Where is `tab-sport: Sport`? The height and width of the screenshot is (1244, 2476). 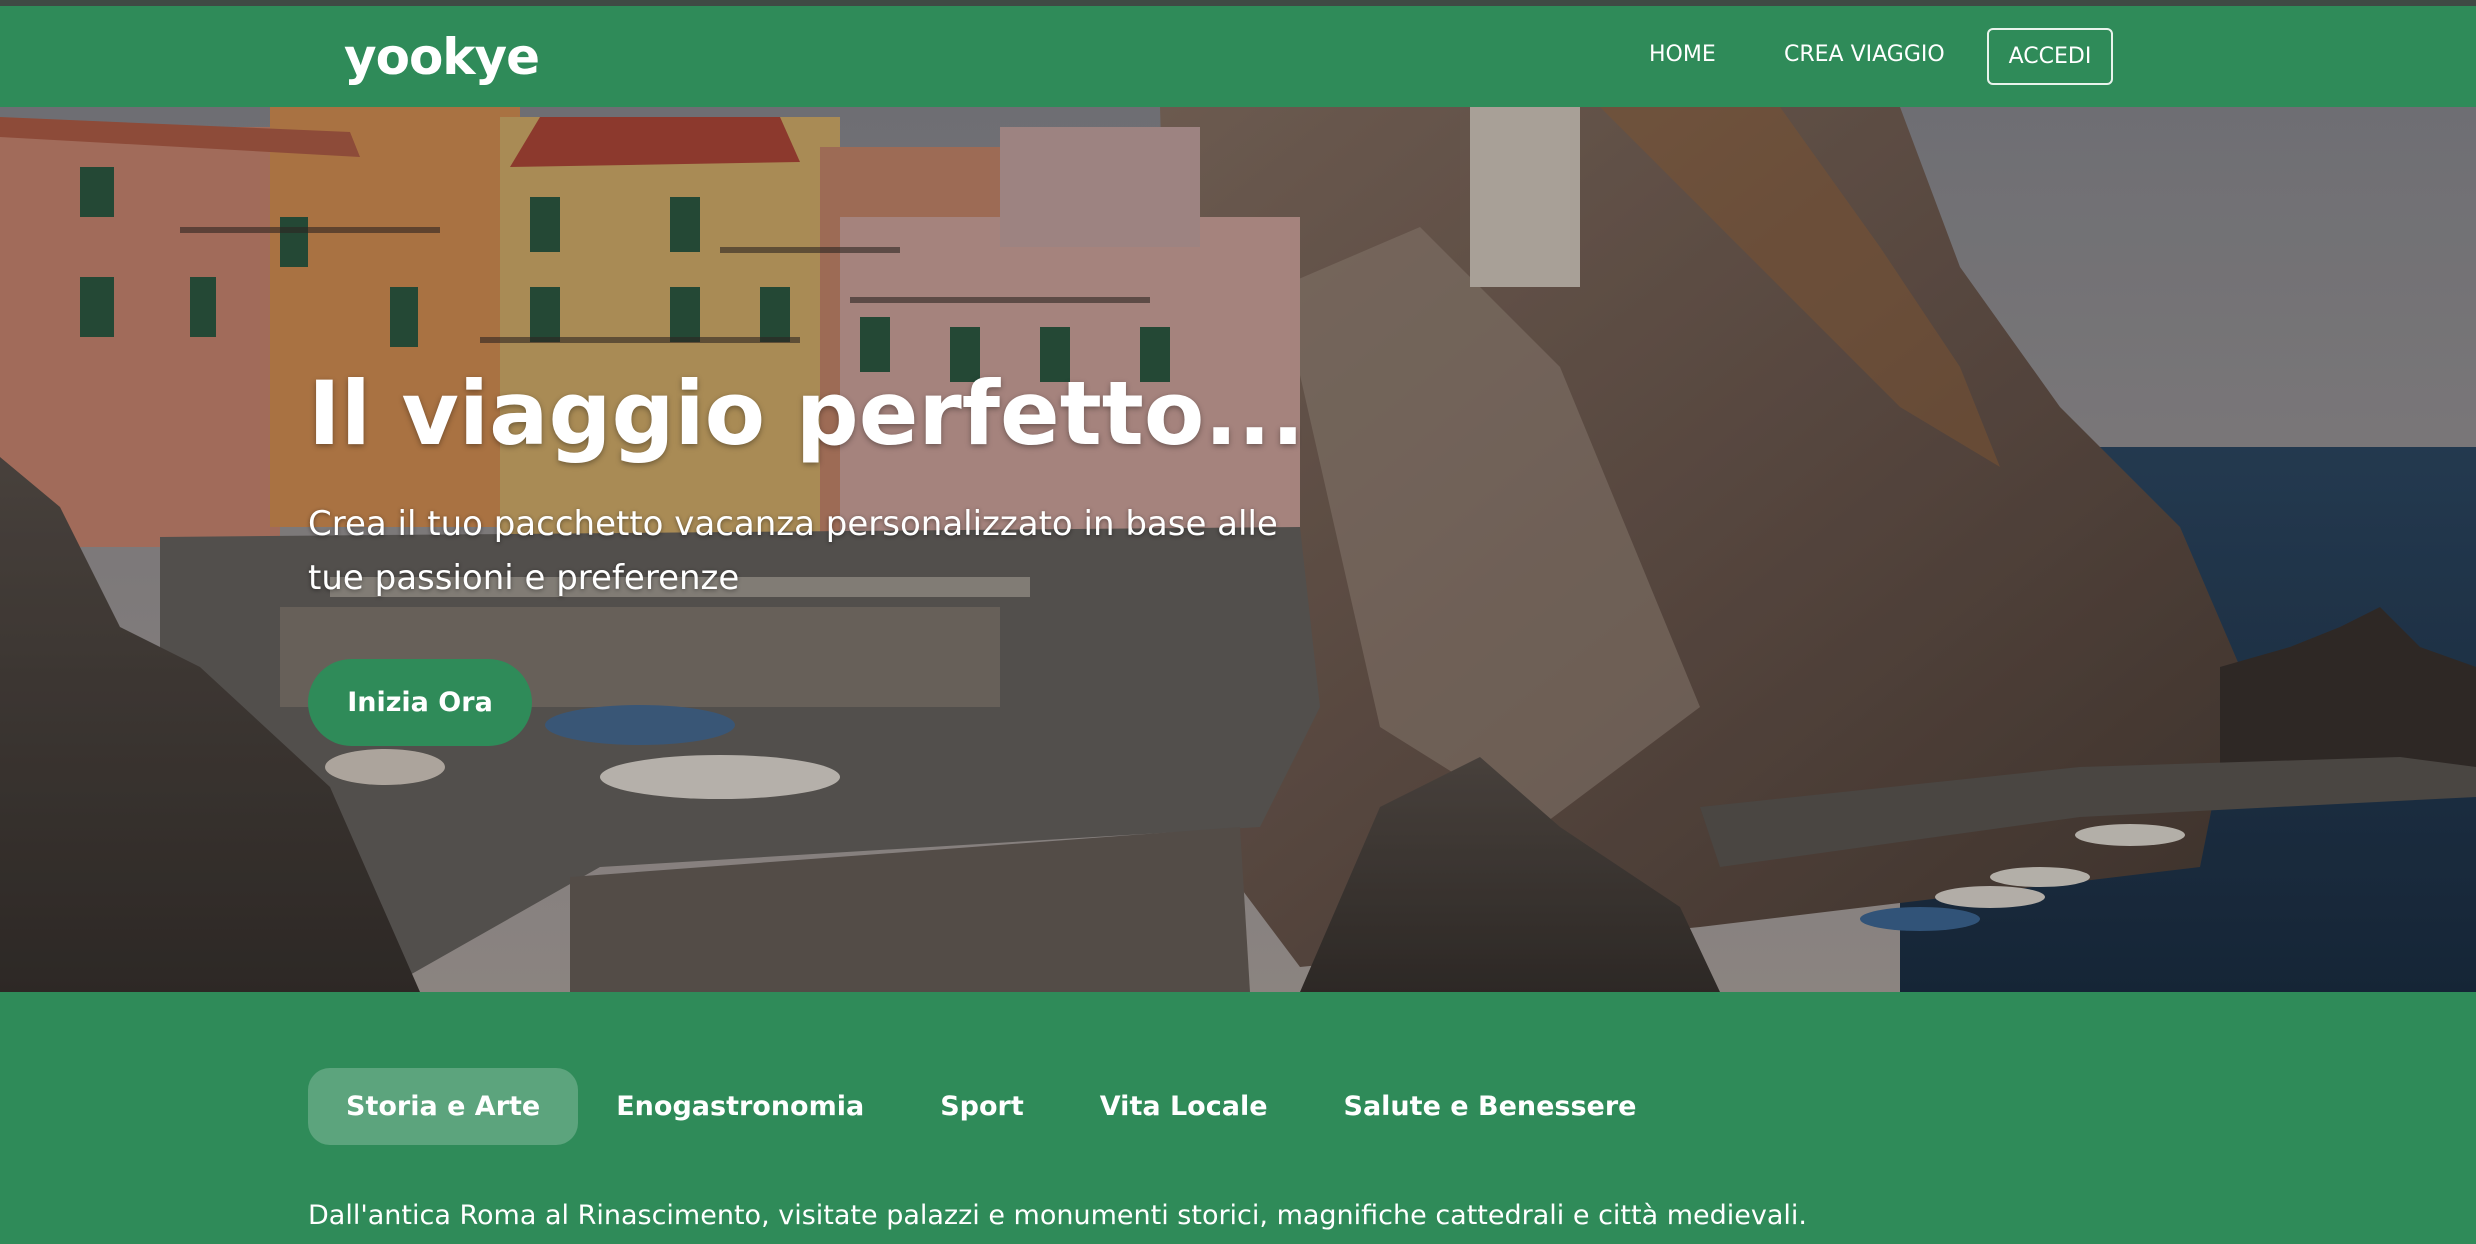
tab-sport: Sport is located at coordinates (982, 1106).